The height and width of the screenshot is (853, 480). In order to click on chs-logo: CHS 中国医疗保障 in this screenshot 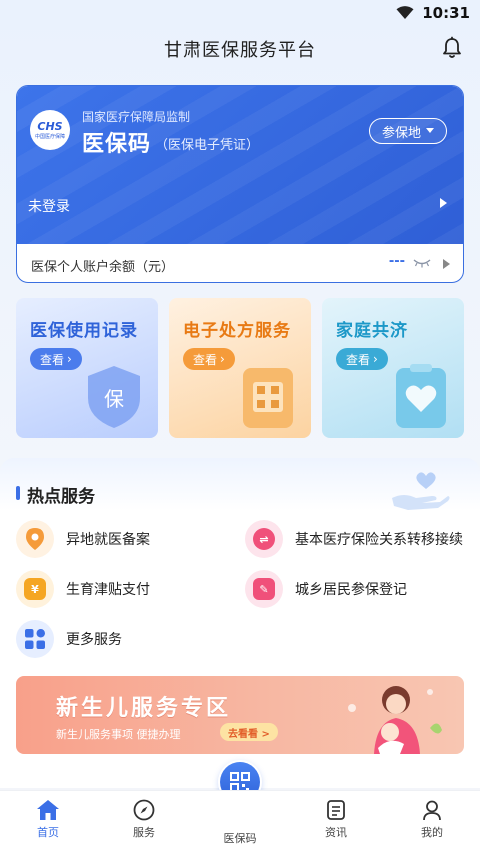, I will do `click(50, 130)`.